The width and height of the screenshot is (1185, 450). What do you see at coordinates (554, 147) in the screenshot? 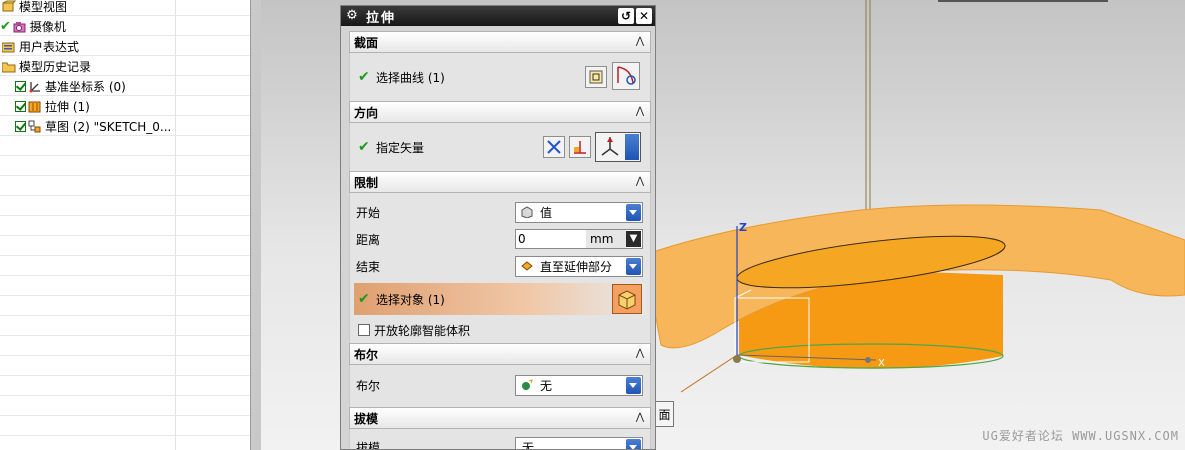
I see `reverse-direction-button` at bounding box center [554, 147].